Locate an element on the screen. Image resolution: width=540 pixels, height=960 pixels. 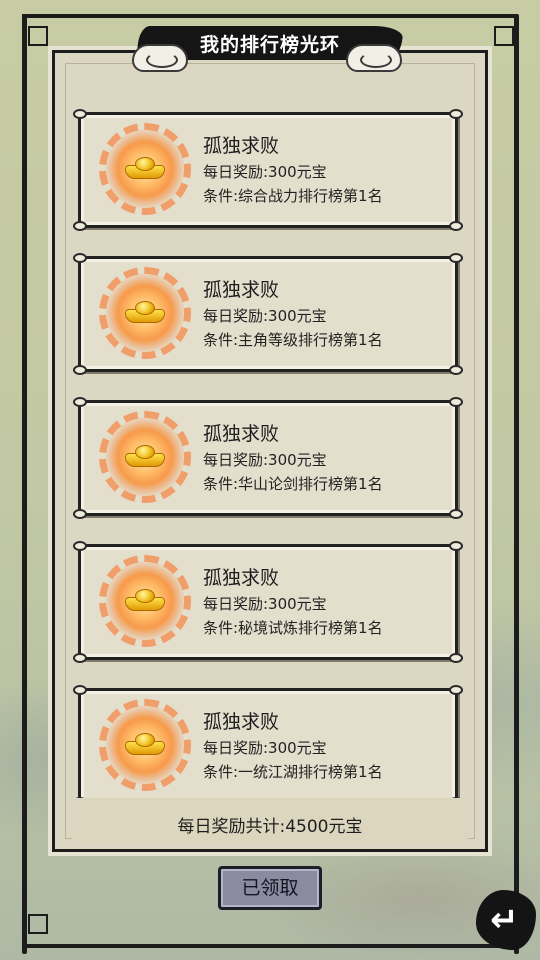
halo-condition: 条件:华山论剑排行榜第1名 is located at coordinates (293, 484).